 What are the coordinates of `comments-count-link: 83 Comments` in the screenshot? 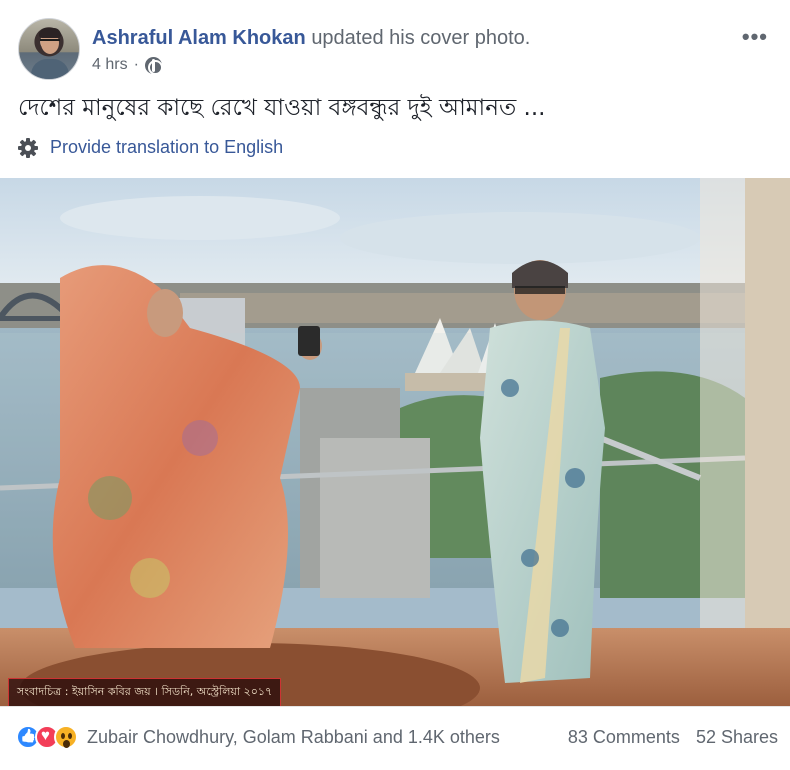 It's located at (624, 737).